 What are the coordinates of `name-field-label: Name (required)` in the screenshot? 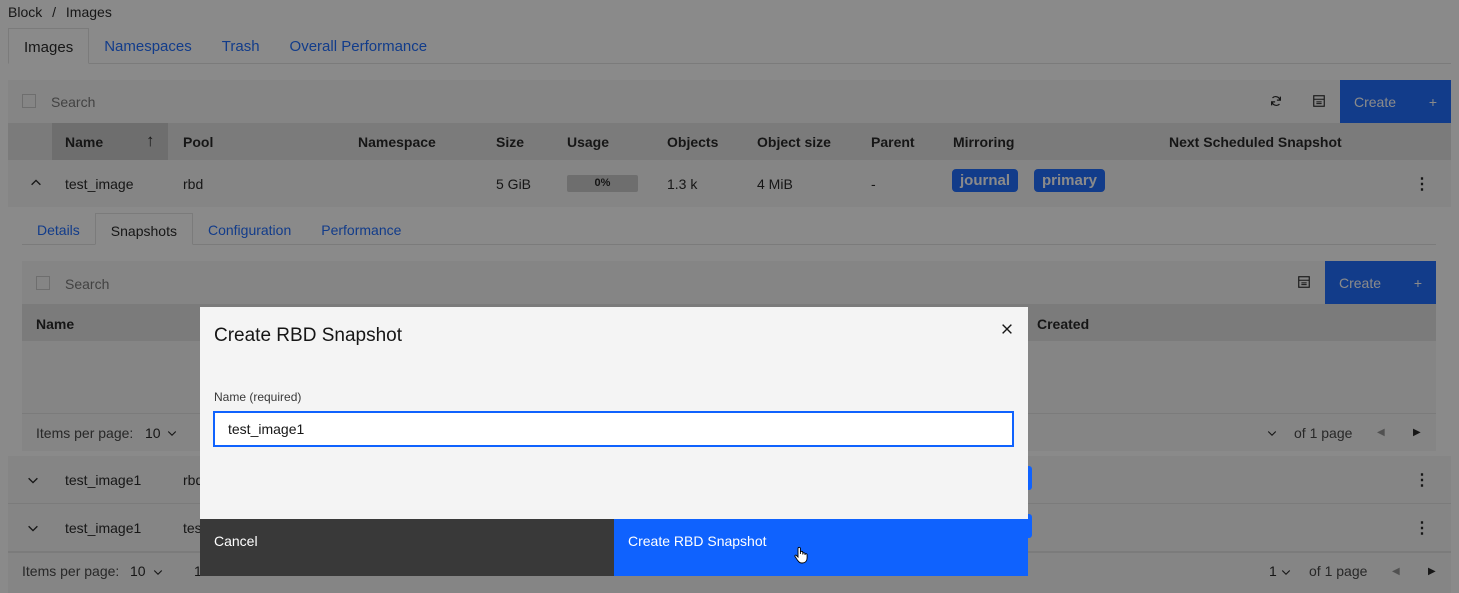 It's located at (258, 397).